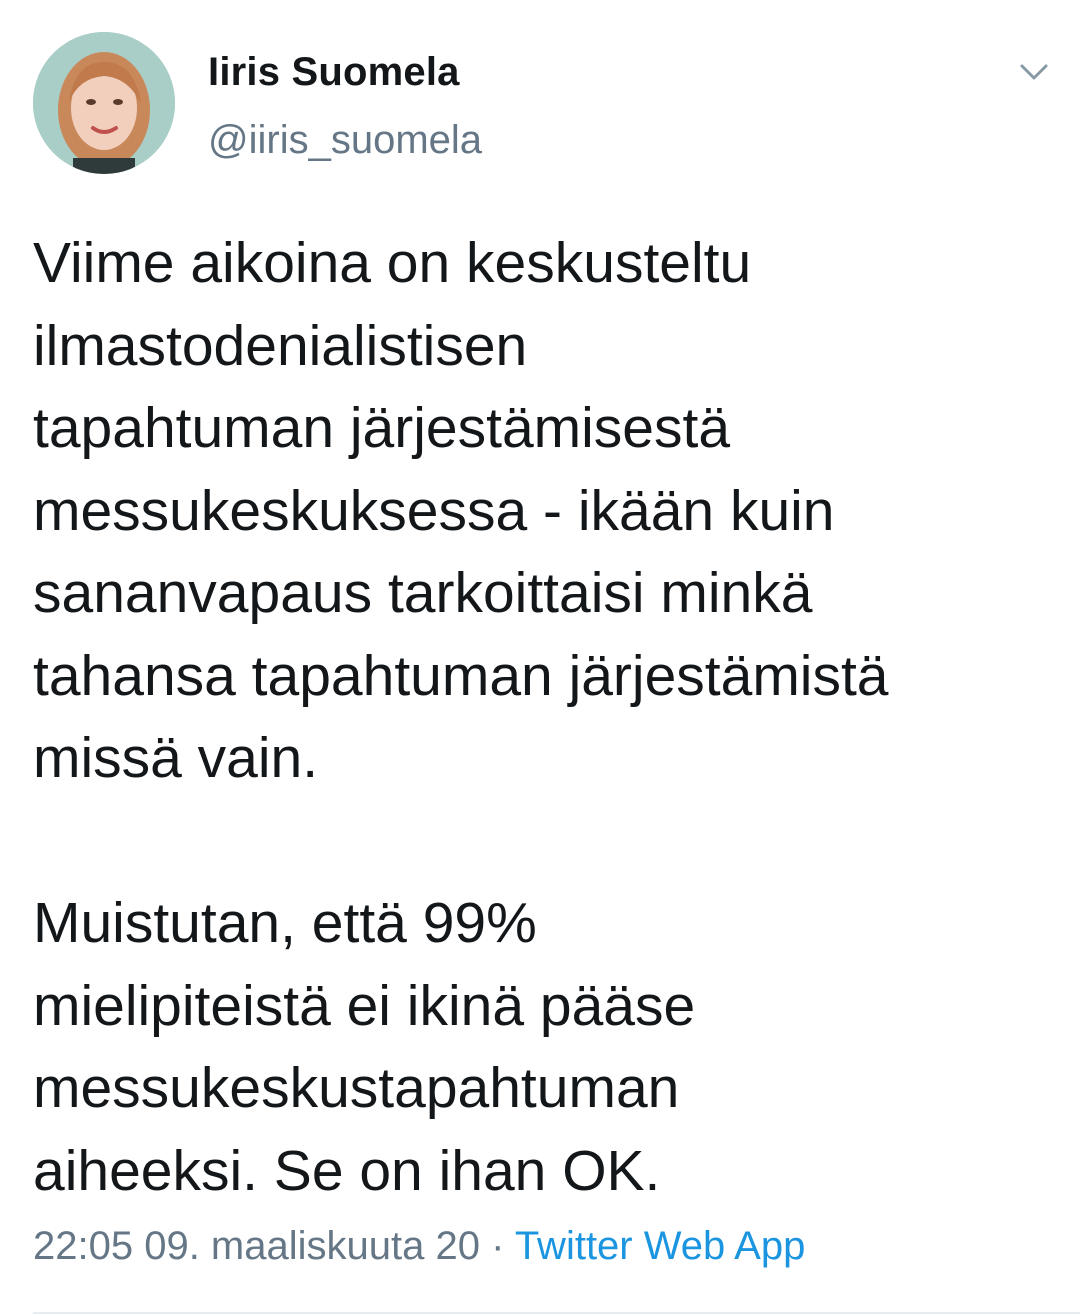  I want to click on divider, so click(556, 1313).